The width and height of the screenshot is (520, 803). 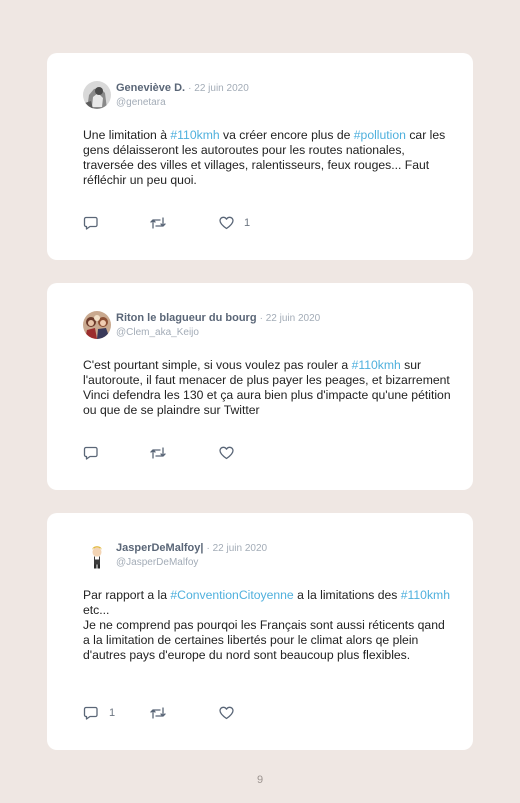 I want to click on tweet-text-segment: Une limitation à, so click(x=127, y=135).